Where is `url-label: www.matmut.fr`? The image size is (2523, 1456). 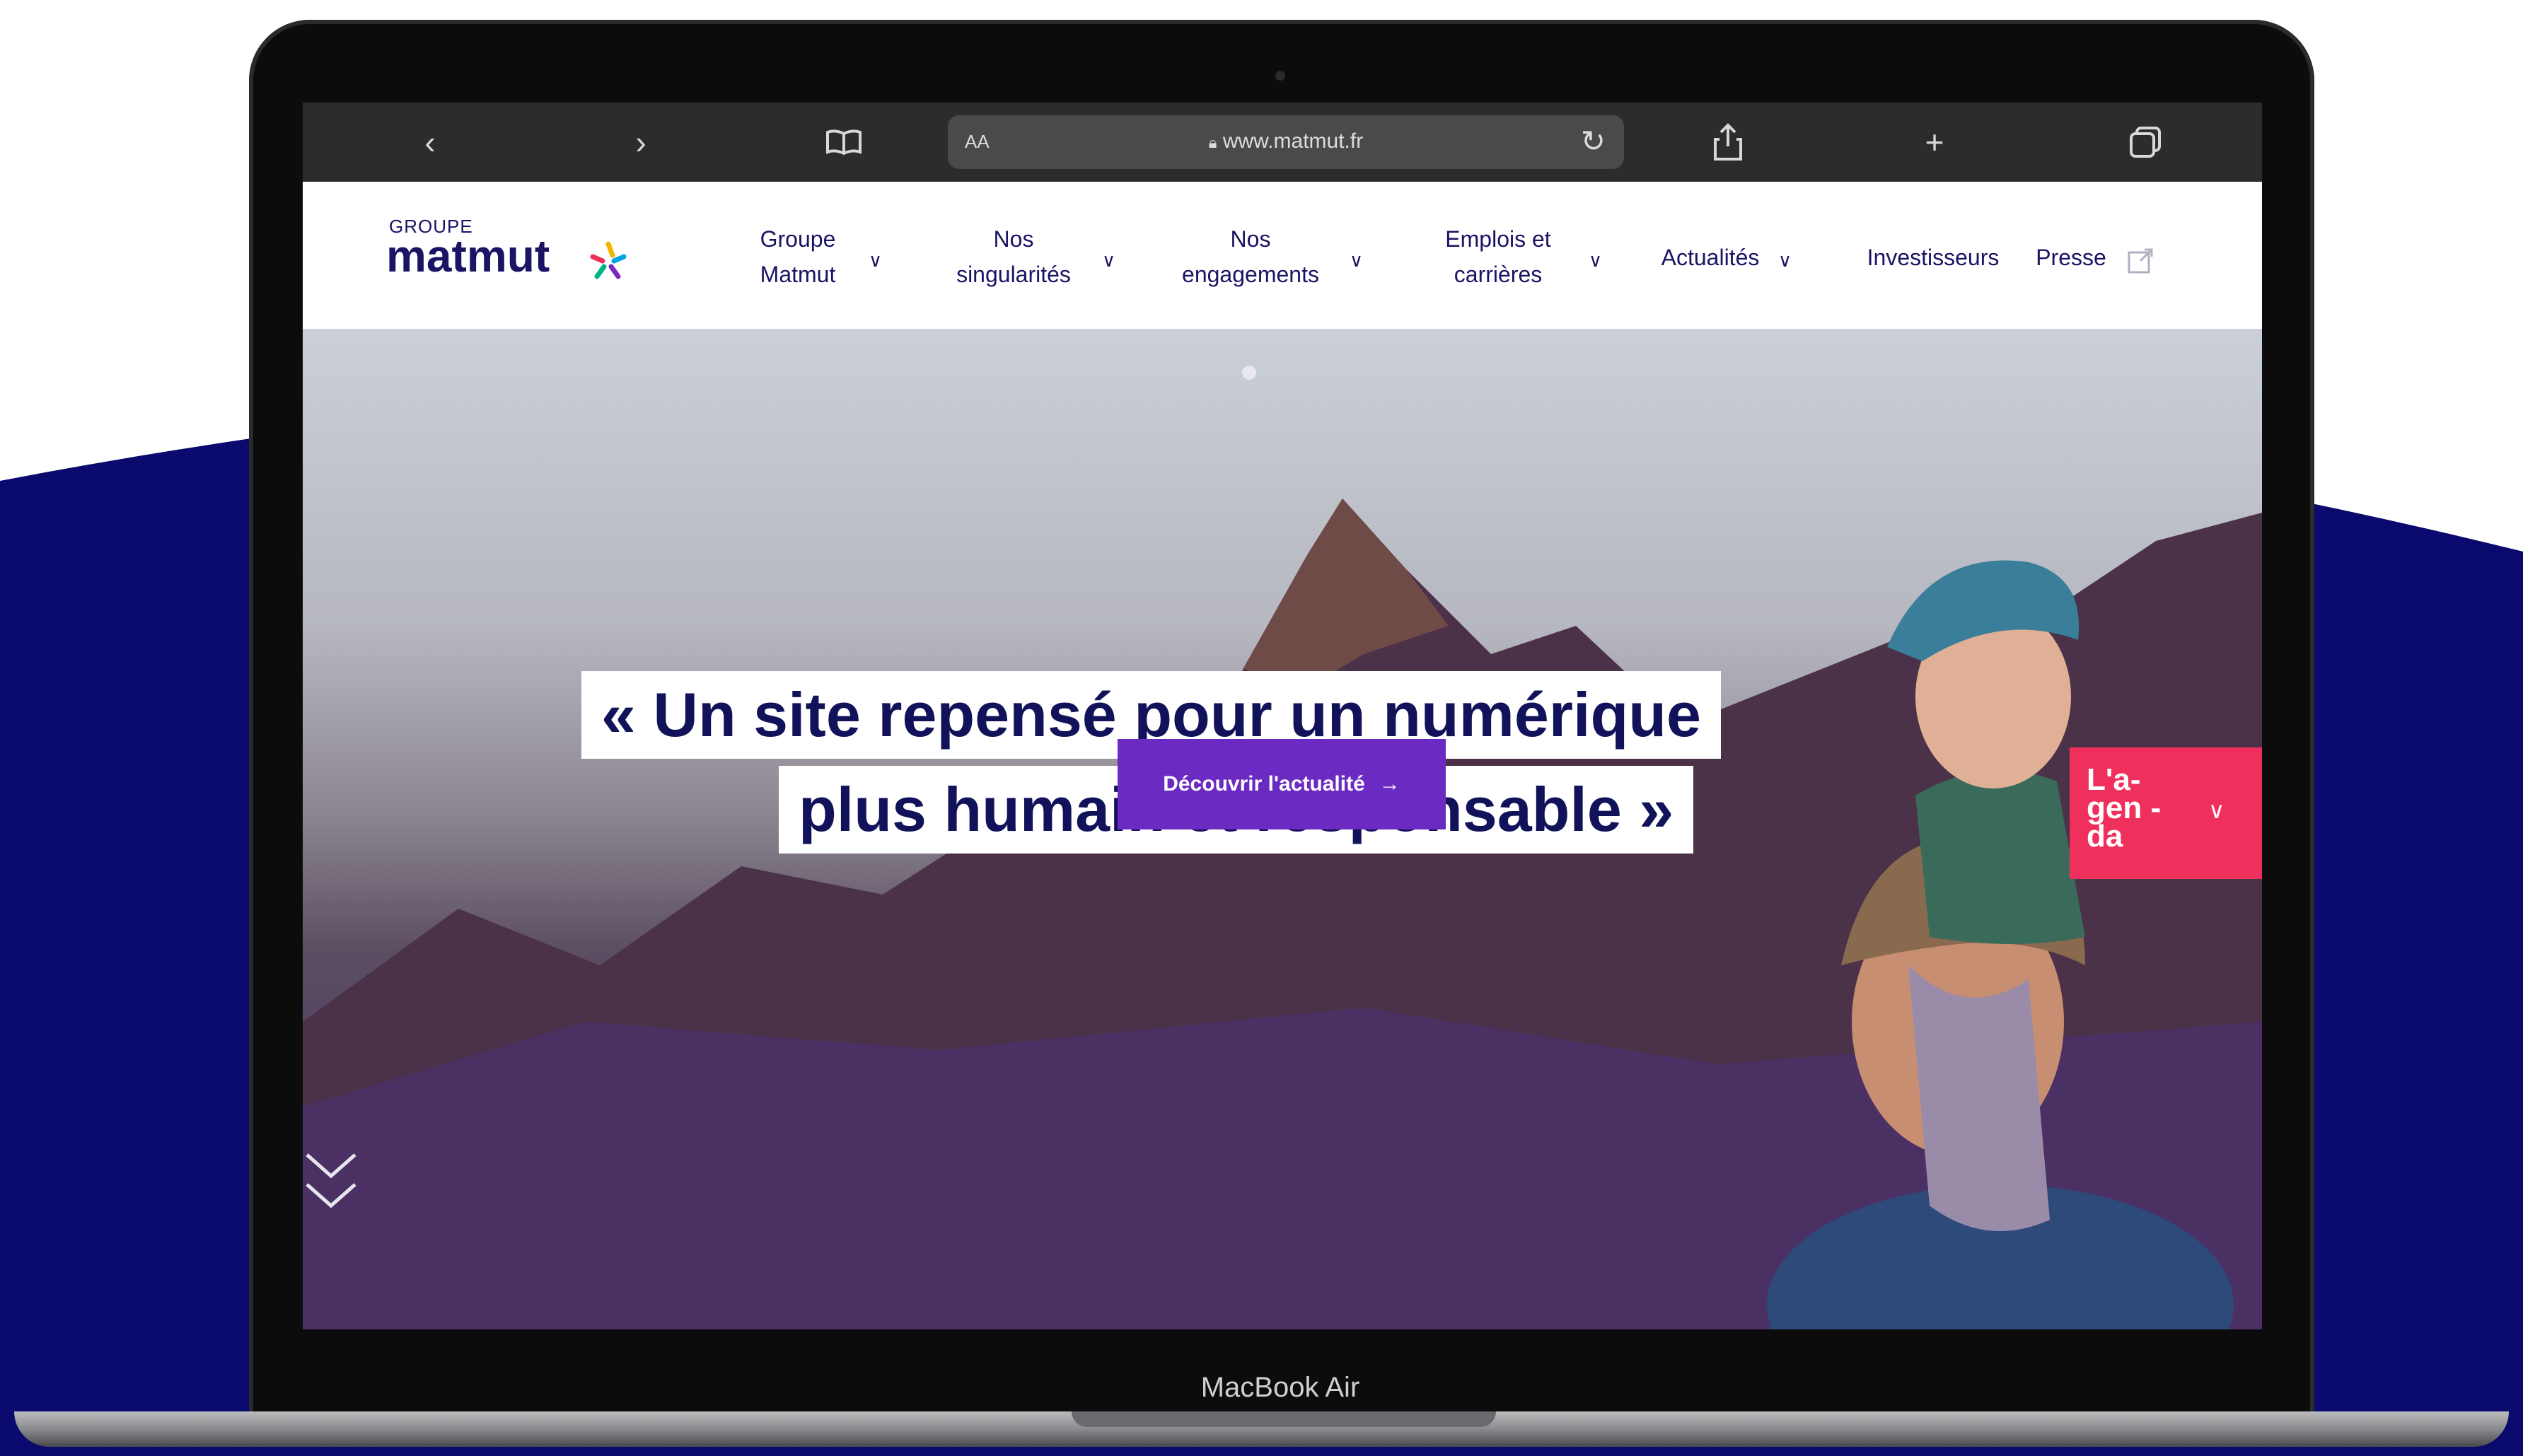 url-label: www.matmut.fr is located at coordinates (1293, 141).